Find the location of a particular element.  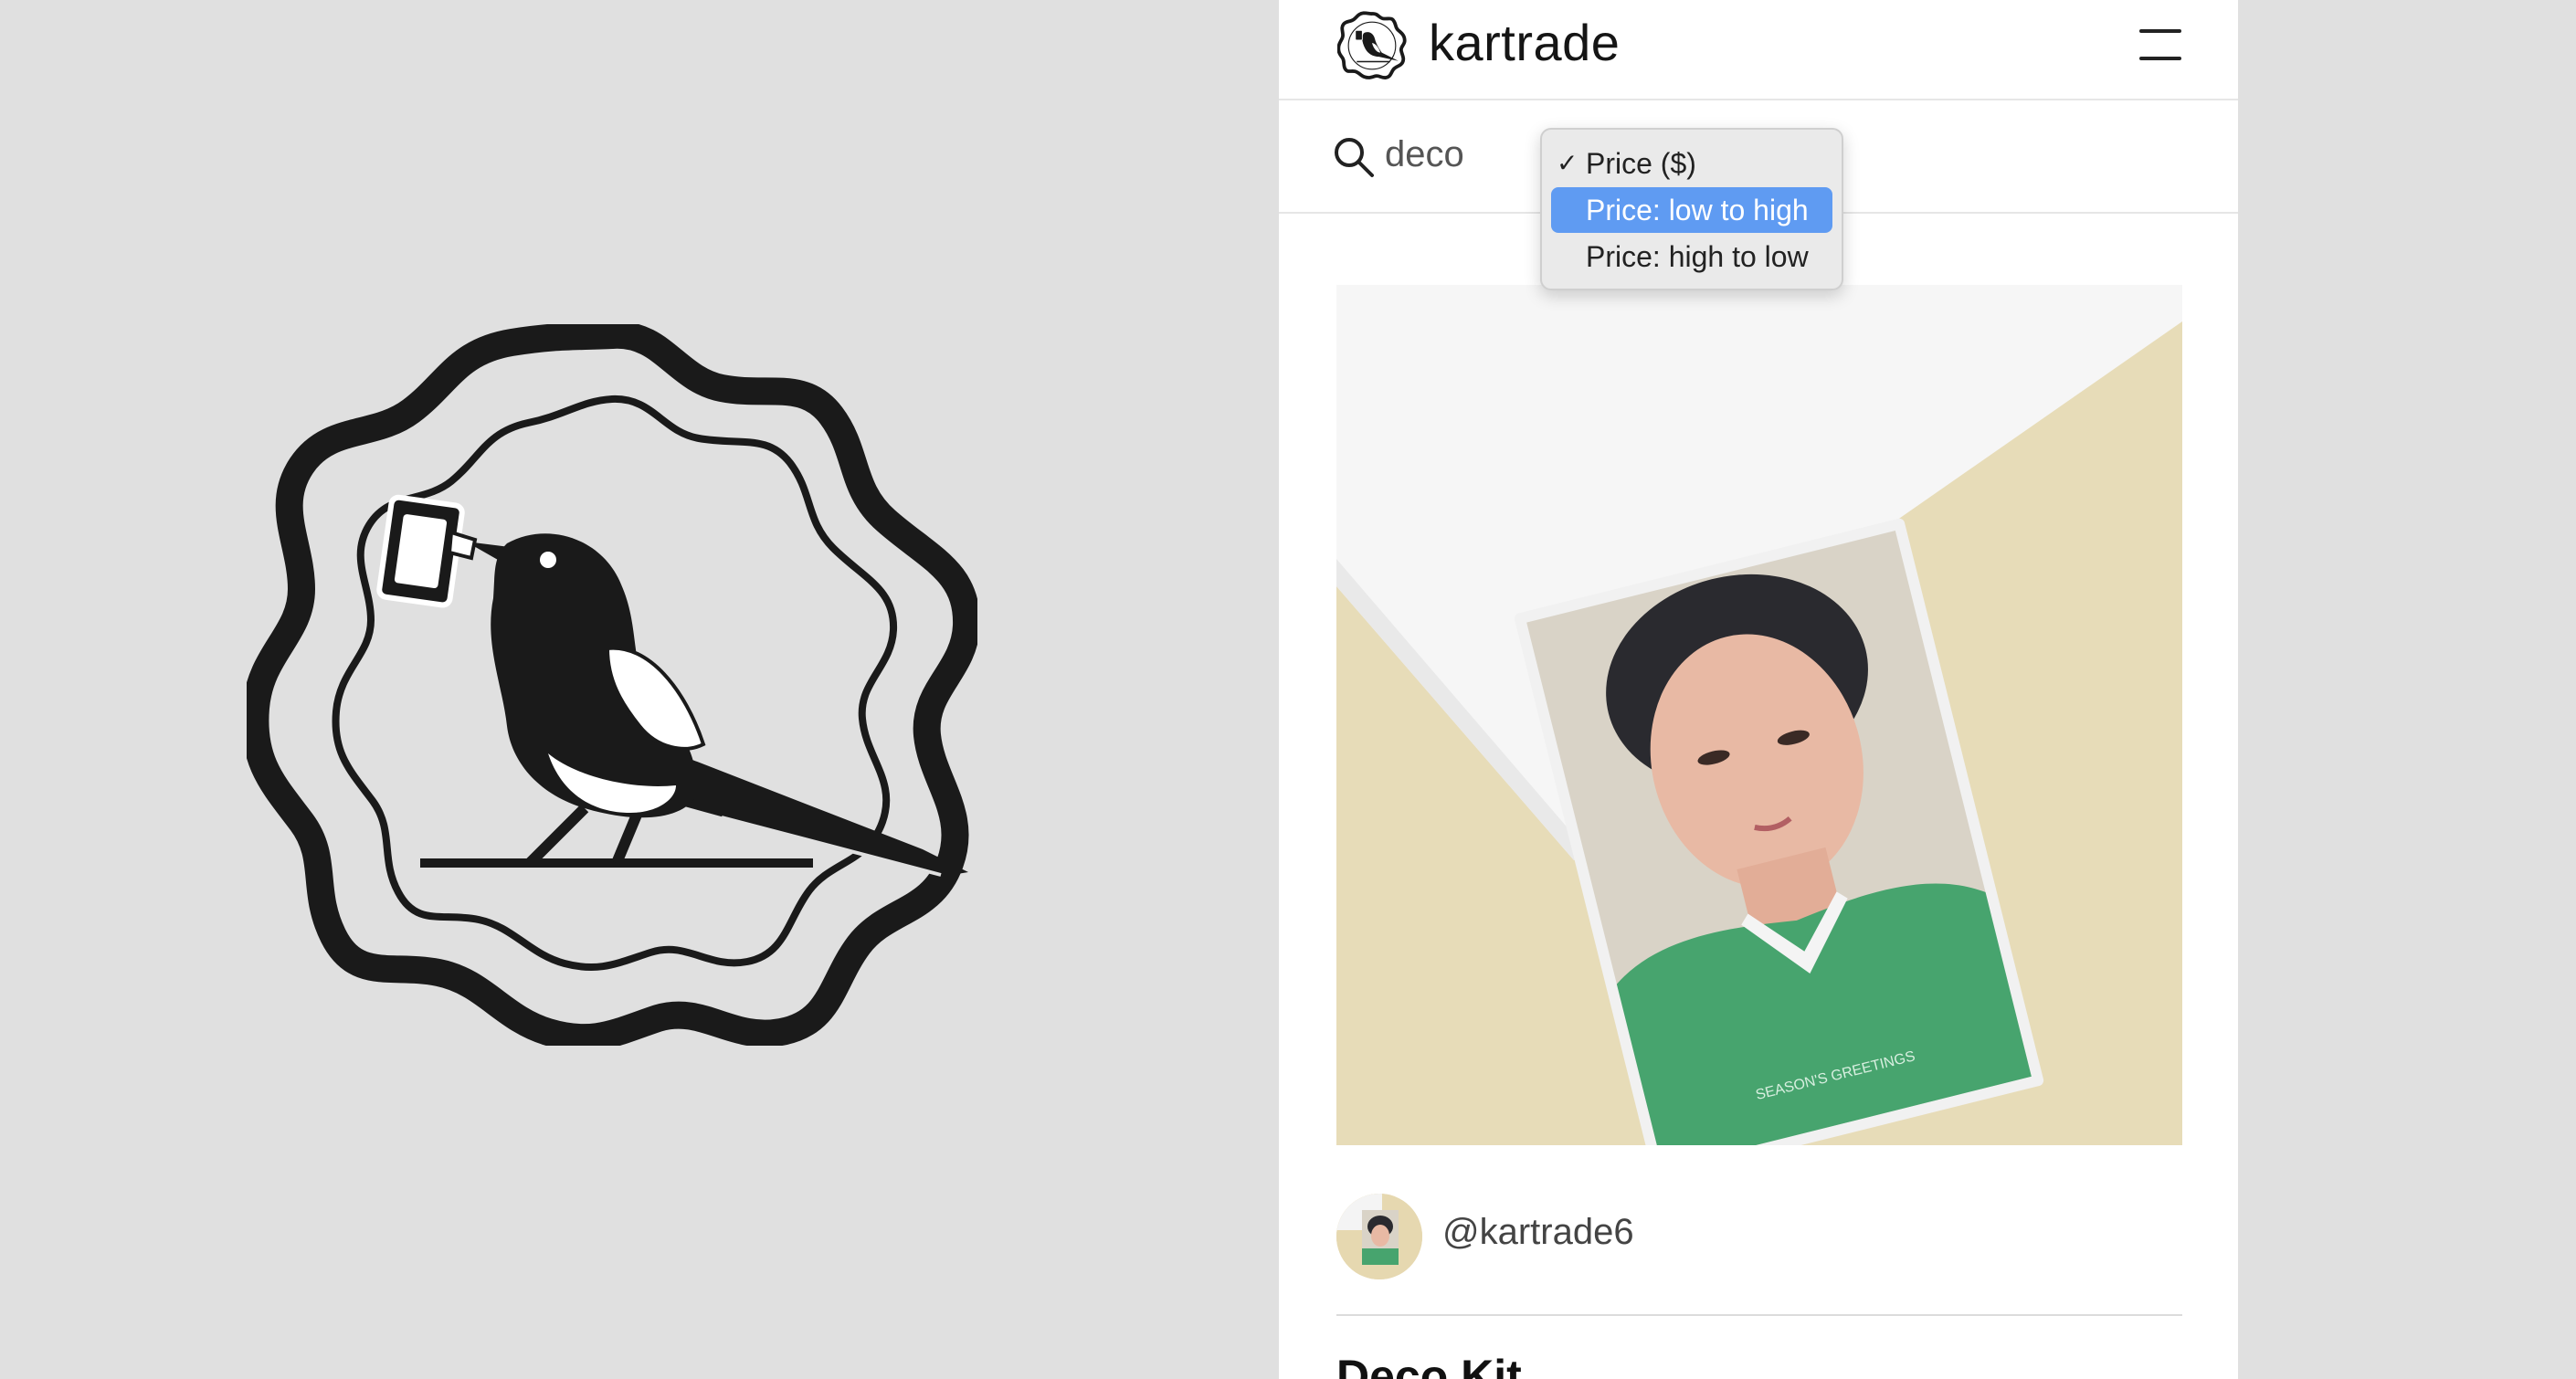

sort-option-low-to-high: Price: low to high is located at coordinates (1691, 210).